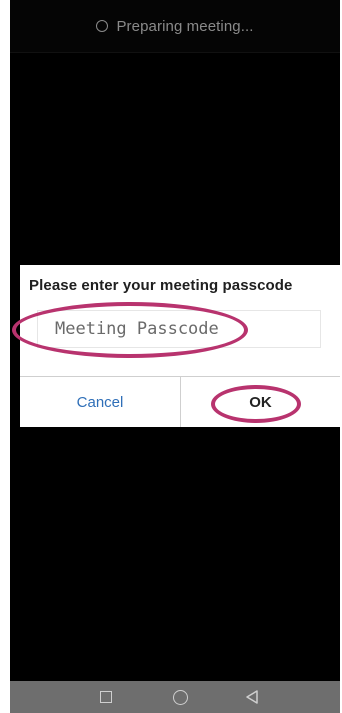  Describe the element at coordinates (102, 26) in the screenshot. I see `spinner-icon` at that location.